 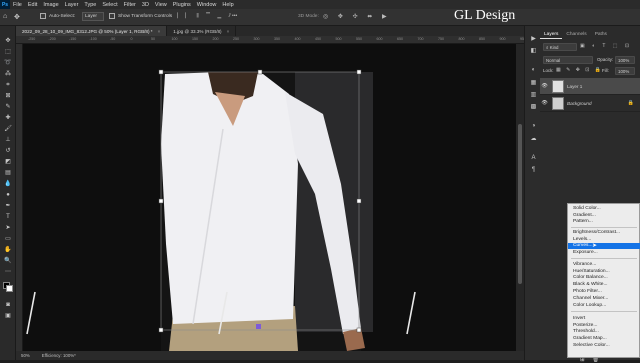 I want to click on menu-item-invert: Invert, so click(x=604, y=318).